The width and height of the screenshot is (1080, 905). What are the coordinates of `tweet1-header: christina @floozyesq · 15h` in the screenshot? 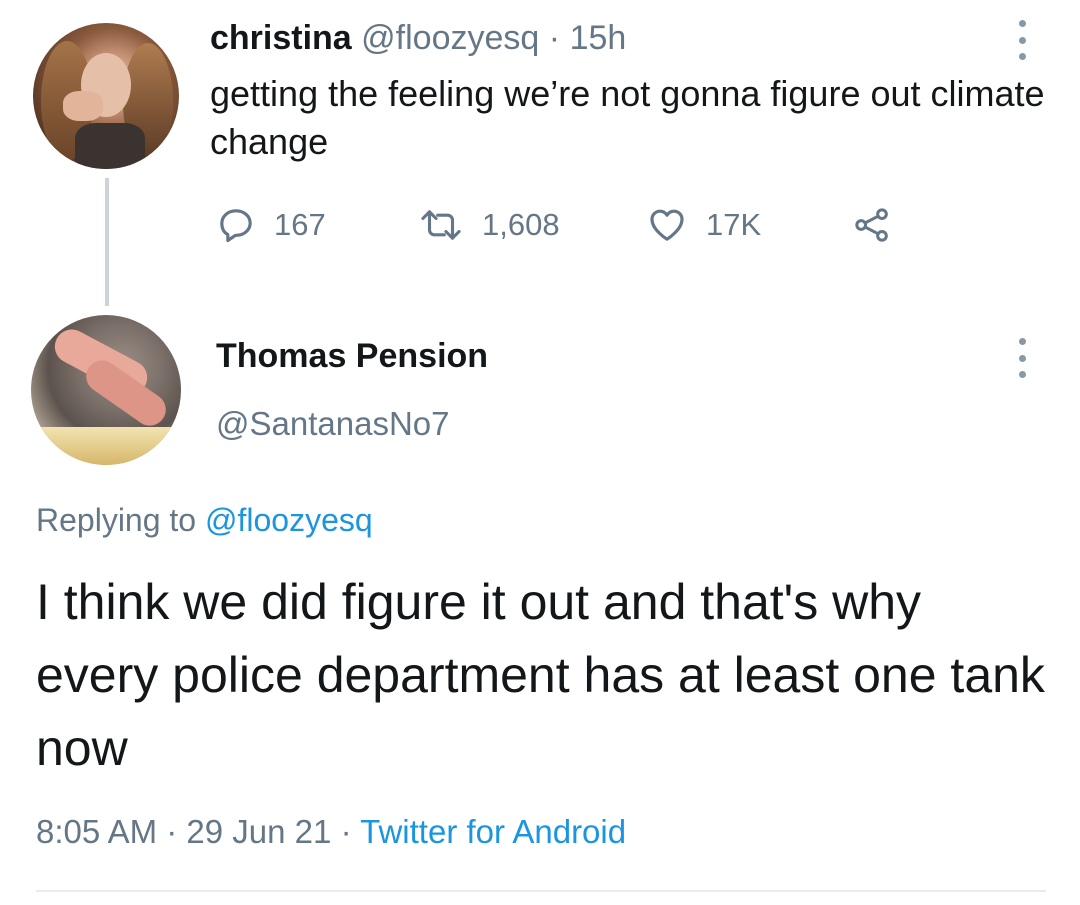 It's located at (418, 38).